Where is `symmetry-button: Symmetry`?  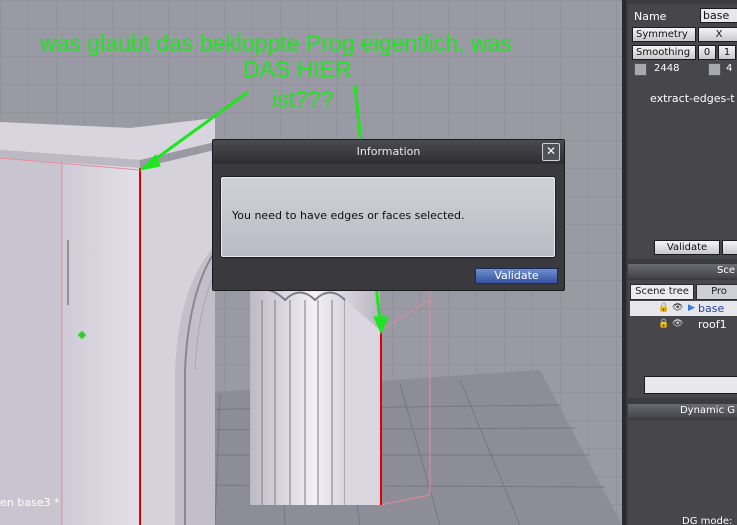 symmetry-button: Symmetry is located at coordinates (664, 34).